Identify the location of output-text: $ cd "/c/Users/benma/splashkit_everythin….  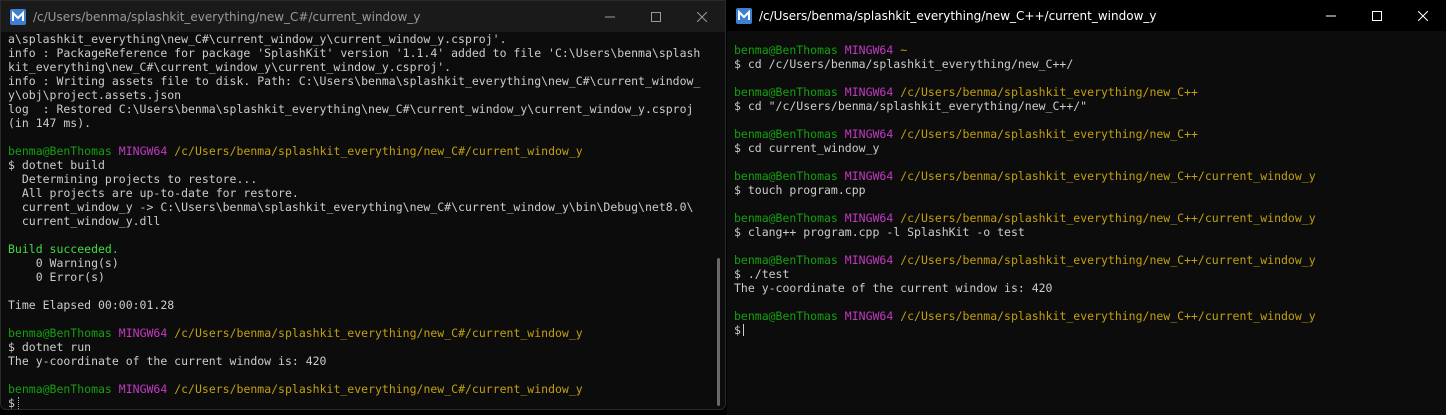
(911, 106).